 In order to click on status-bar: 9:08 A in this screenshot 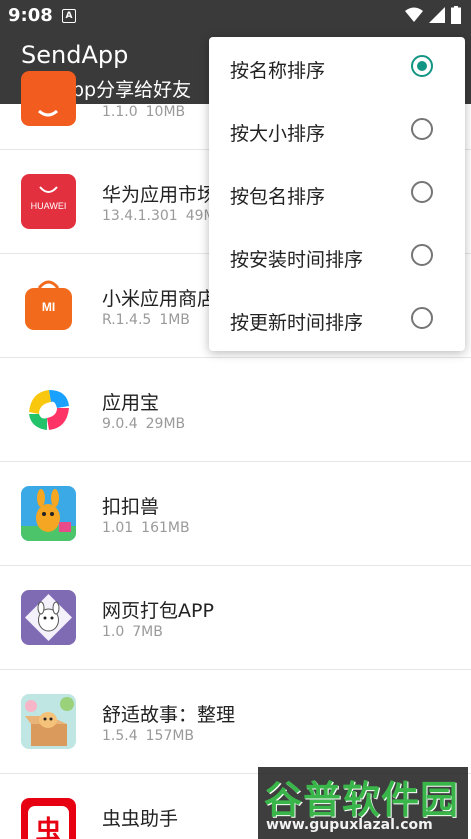, I will do `click(235, 16)`.